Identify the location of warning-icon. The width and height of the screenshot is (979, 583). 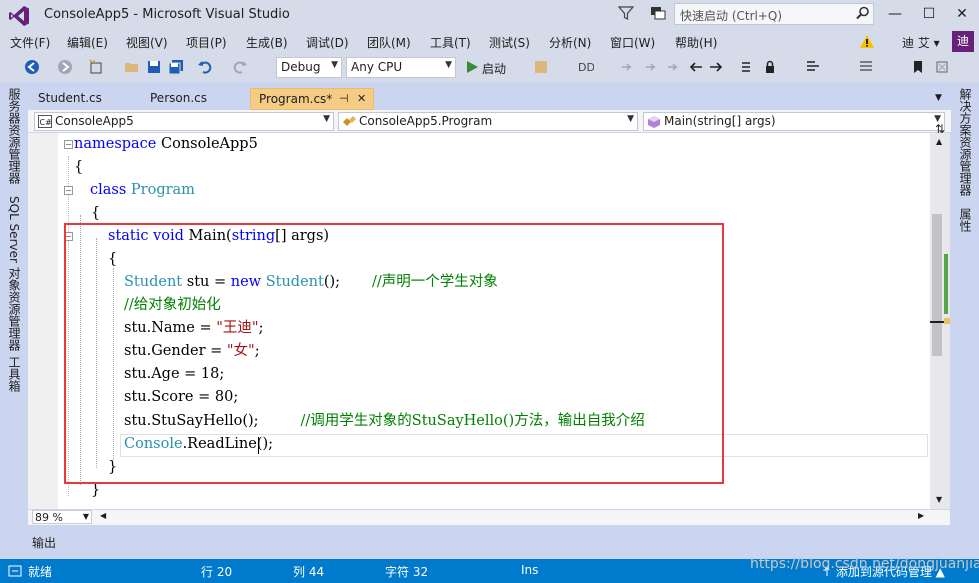
(867, 41).